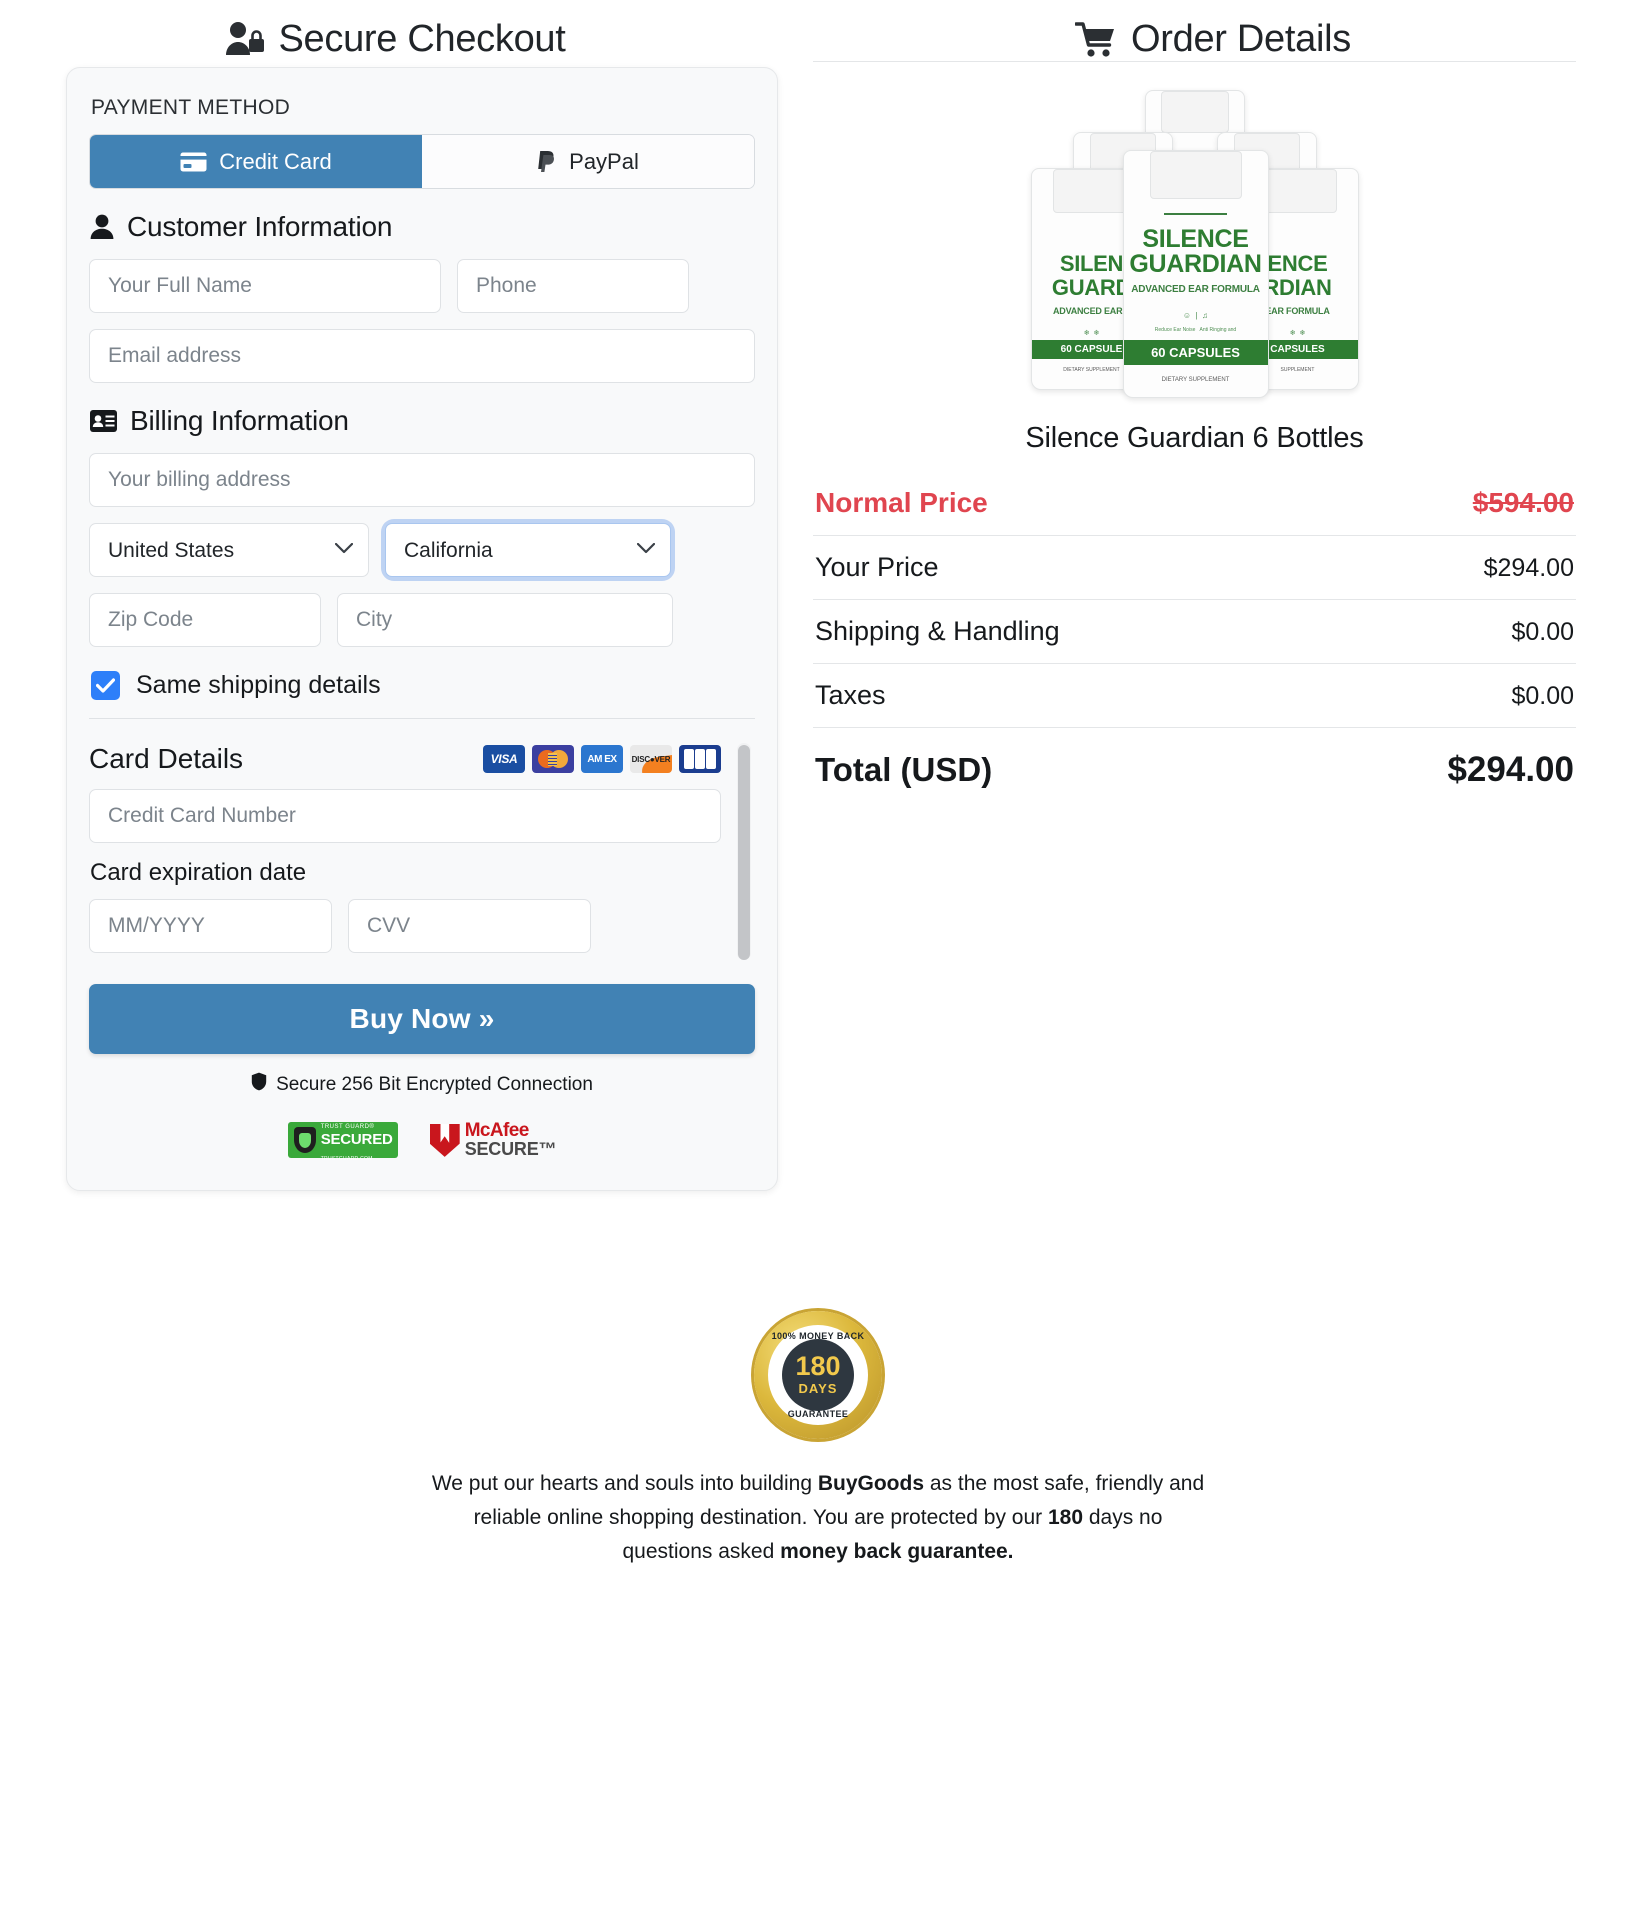 Image resolution: width=1636 pixels, height=1906 pixels. Describe the element at coordinates (1194, 438) in the screenshot. I see `product-title: Silence Guardian 6 Bottles` at that location.